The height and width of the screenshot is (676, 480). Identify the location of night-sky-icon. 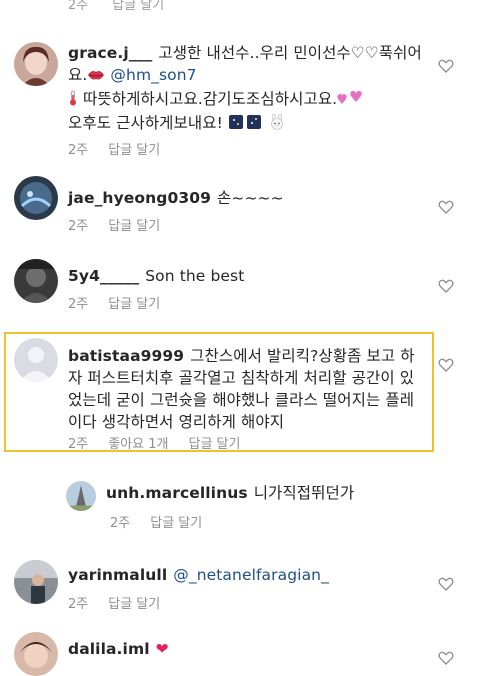
(246, 125).